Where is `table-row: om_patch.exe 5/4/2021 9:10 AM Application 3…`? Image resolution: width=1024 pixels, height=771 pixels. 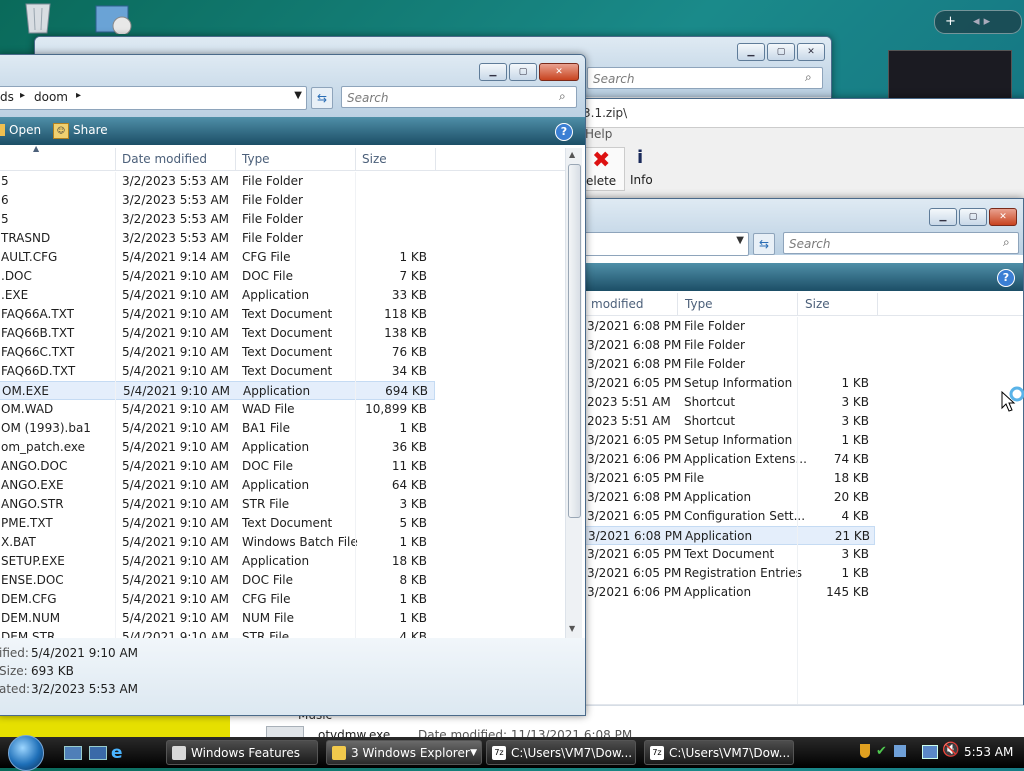
table-row: om_patch.exe 5/4/2021 9:10 AM Application 3… is located at coordinates (217, 447).